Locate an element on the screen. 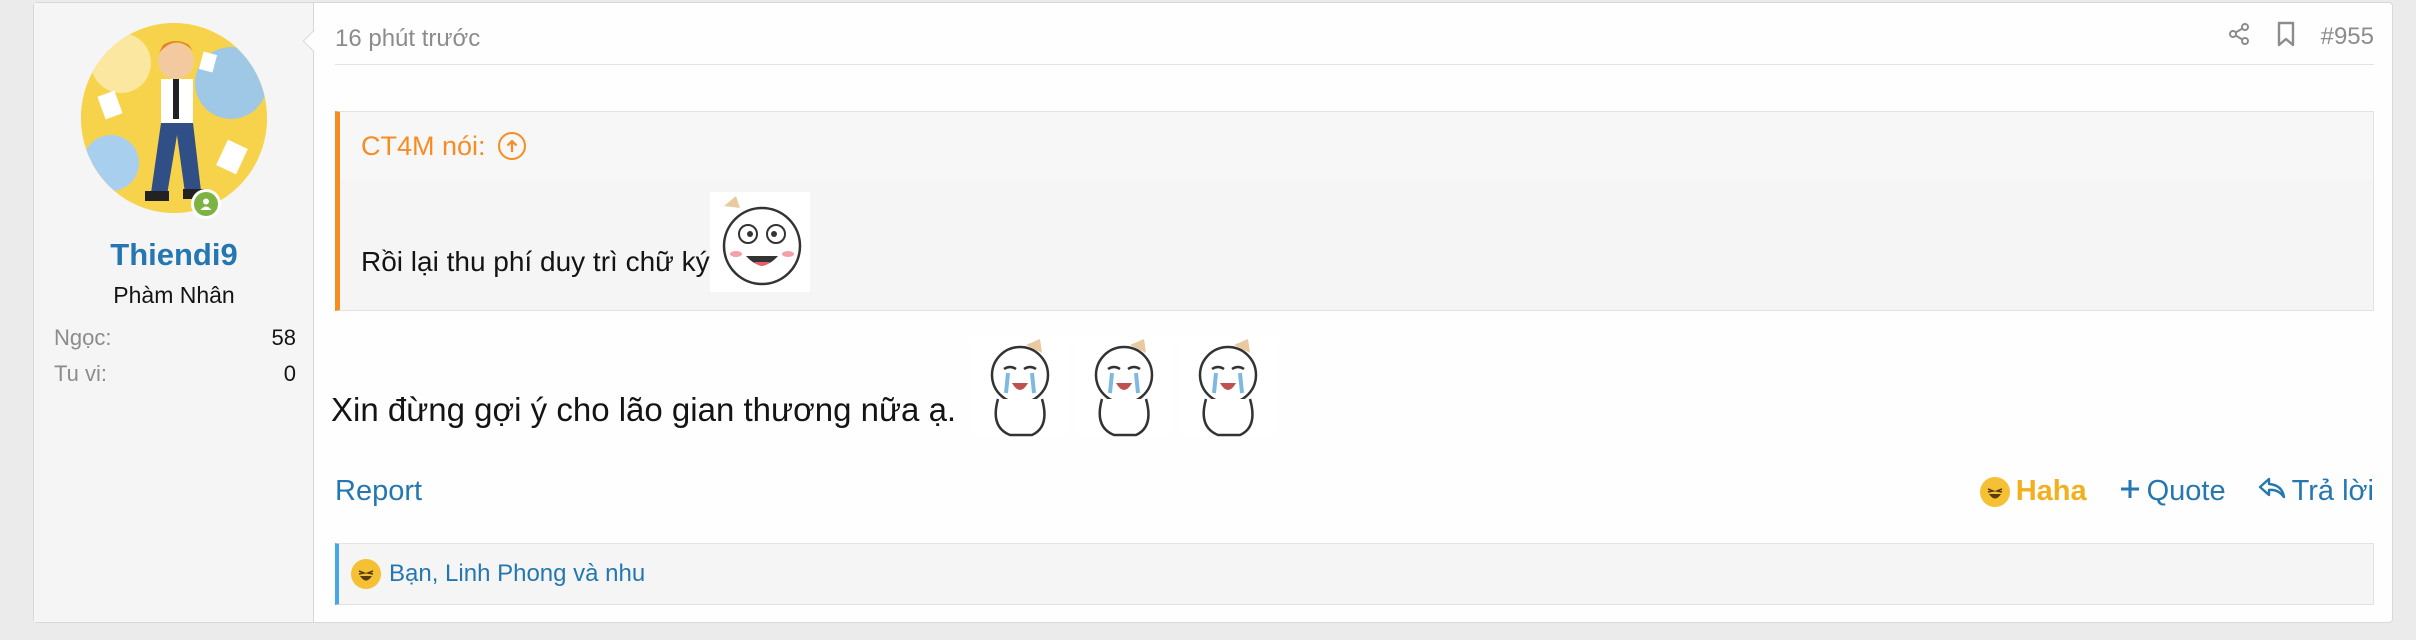 The image size is (2416, 640). sticker-laughing-icon is located at coordinates (759, 242).